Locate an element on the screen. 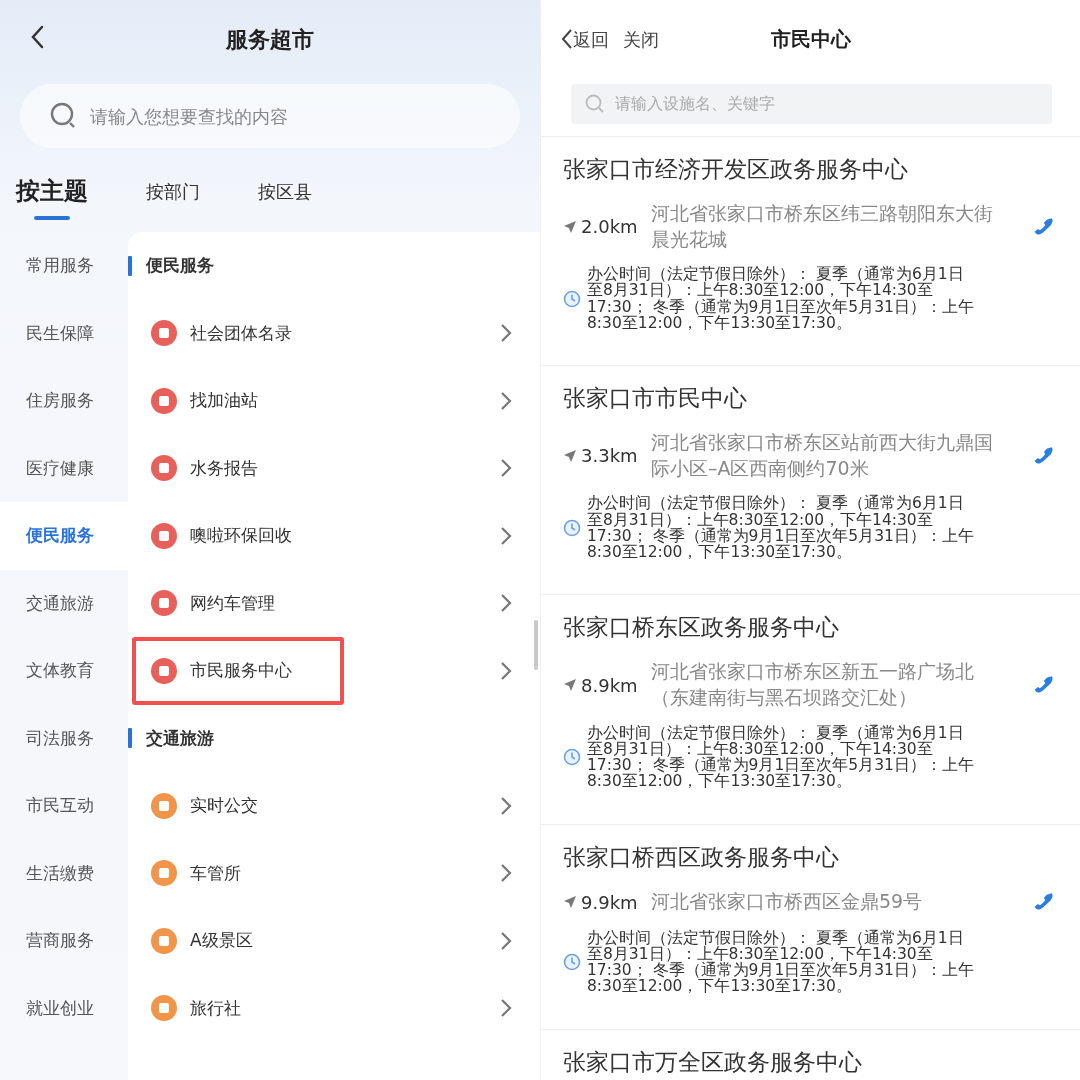  close-link: 关闭 is located at coordinates (641, 39).